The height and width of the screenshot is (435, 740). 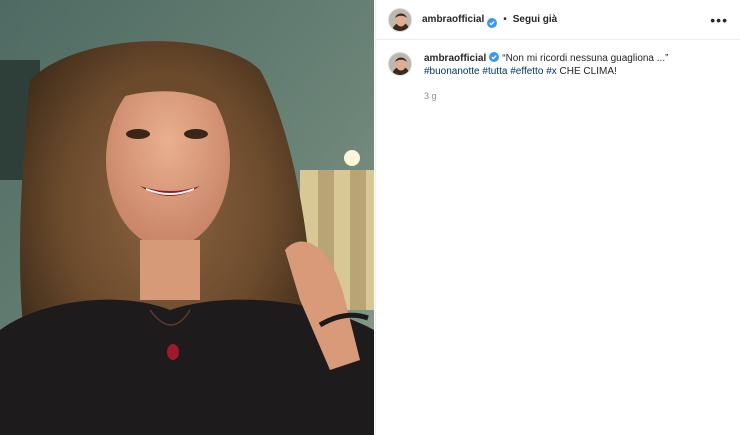 What do you see at coordinates (719, 20) in the screenshot?
I see `more-options-icon: •••` at bounding box center [719, 20].